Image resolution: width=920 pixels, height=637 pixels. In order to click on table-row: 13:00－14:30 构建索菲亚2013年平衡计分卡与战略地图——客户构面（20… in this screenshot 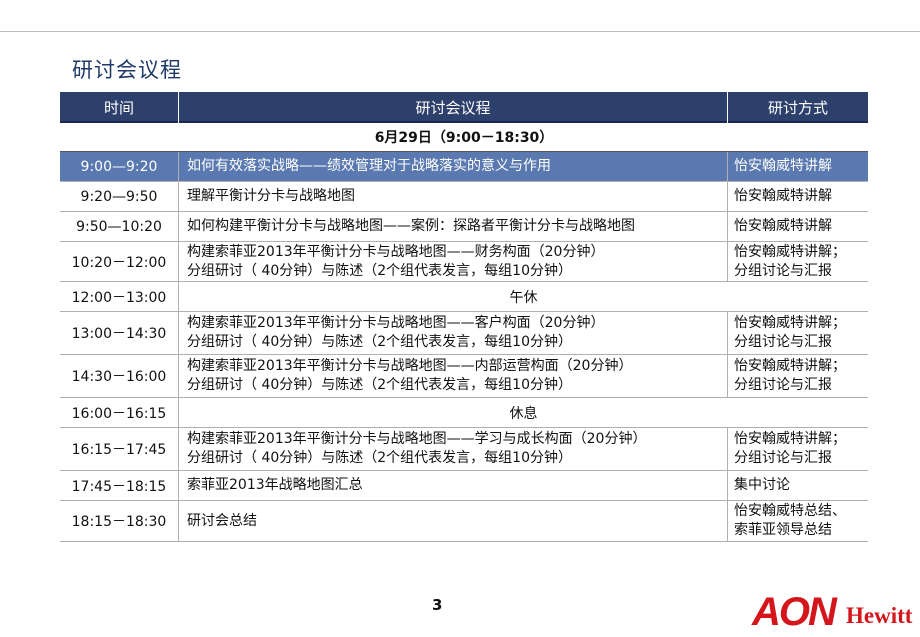, I will do `click(464, 333)`.